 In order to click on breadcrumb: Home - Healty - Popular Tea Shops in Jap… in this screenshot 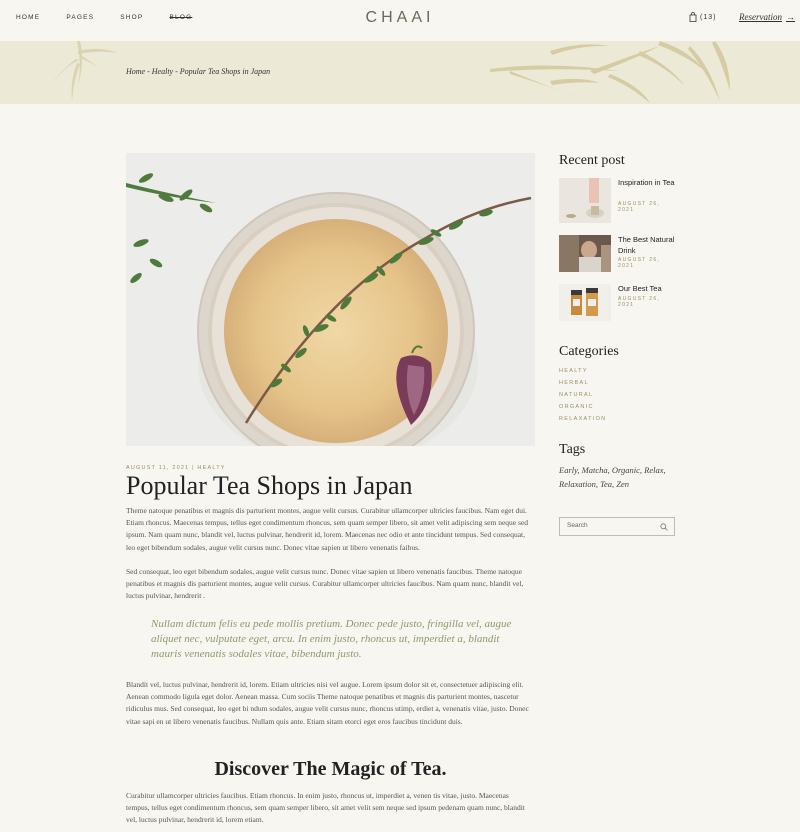, I will do `click(198, 71)`.